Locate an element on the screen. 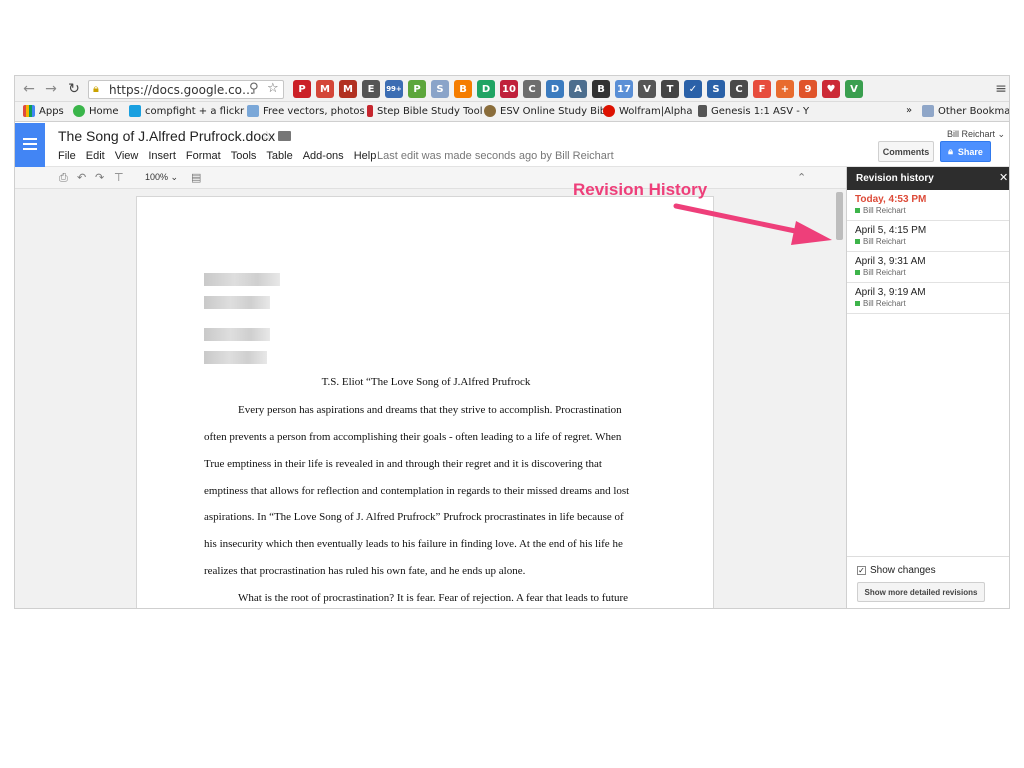  doc-ext-icon: D is located at coordinates (555, 89).